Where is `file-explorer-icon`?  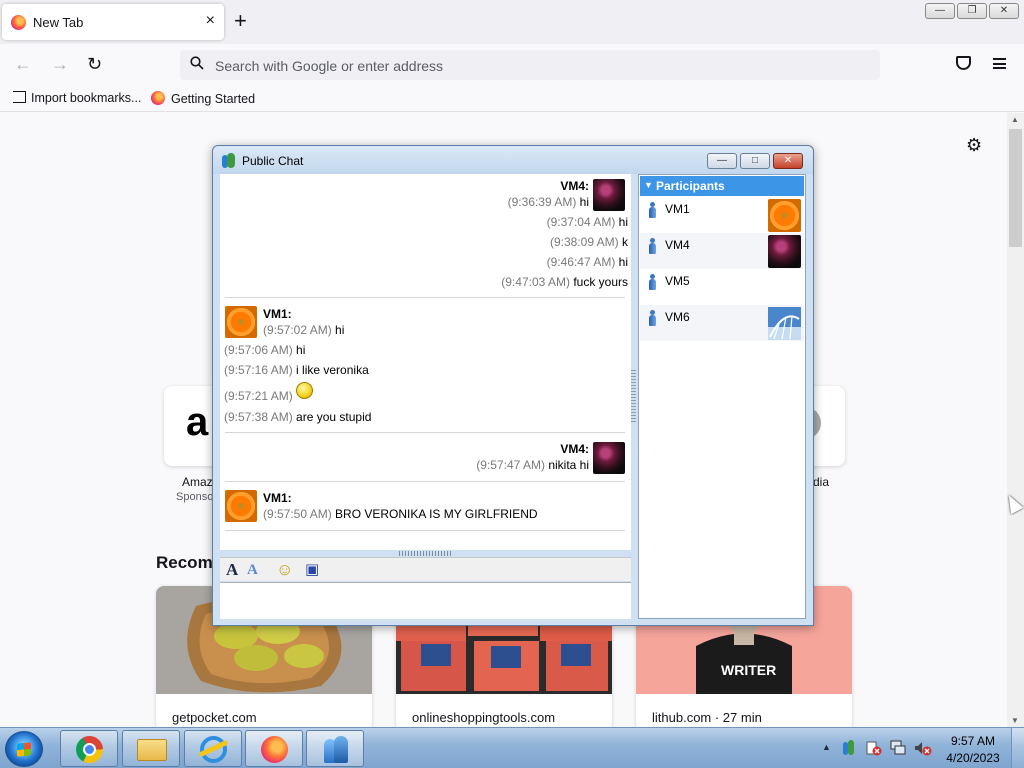 file-explorer-icon is located at coordinates (152, 750).